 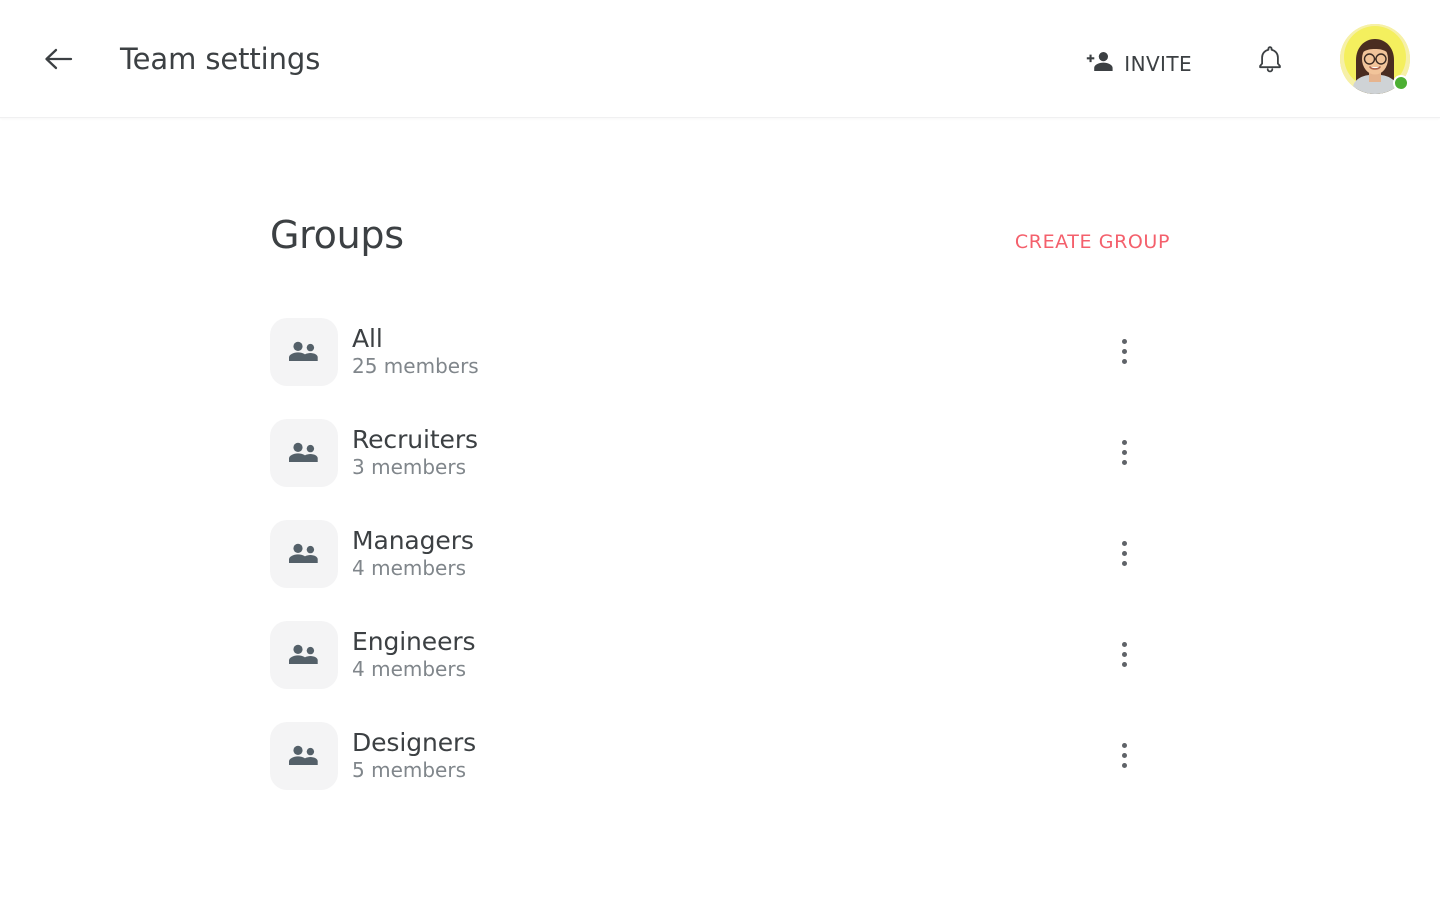 I want to click on invite-label: INVITE, so click(x=1158, y=63).